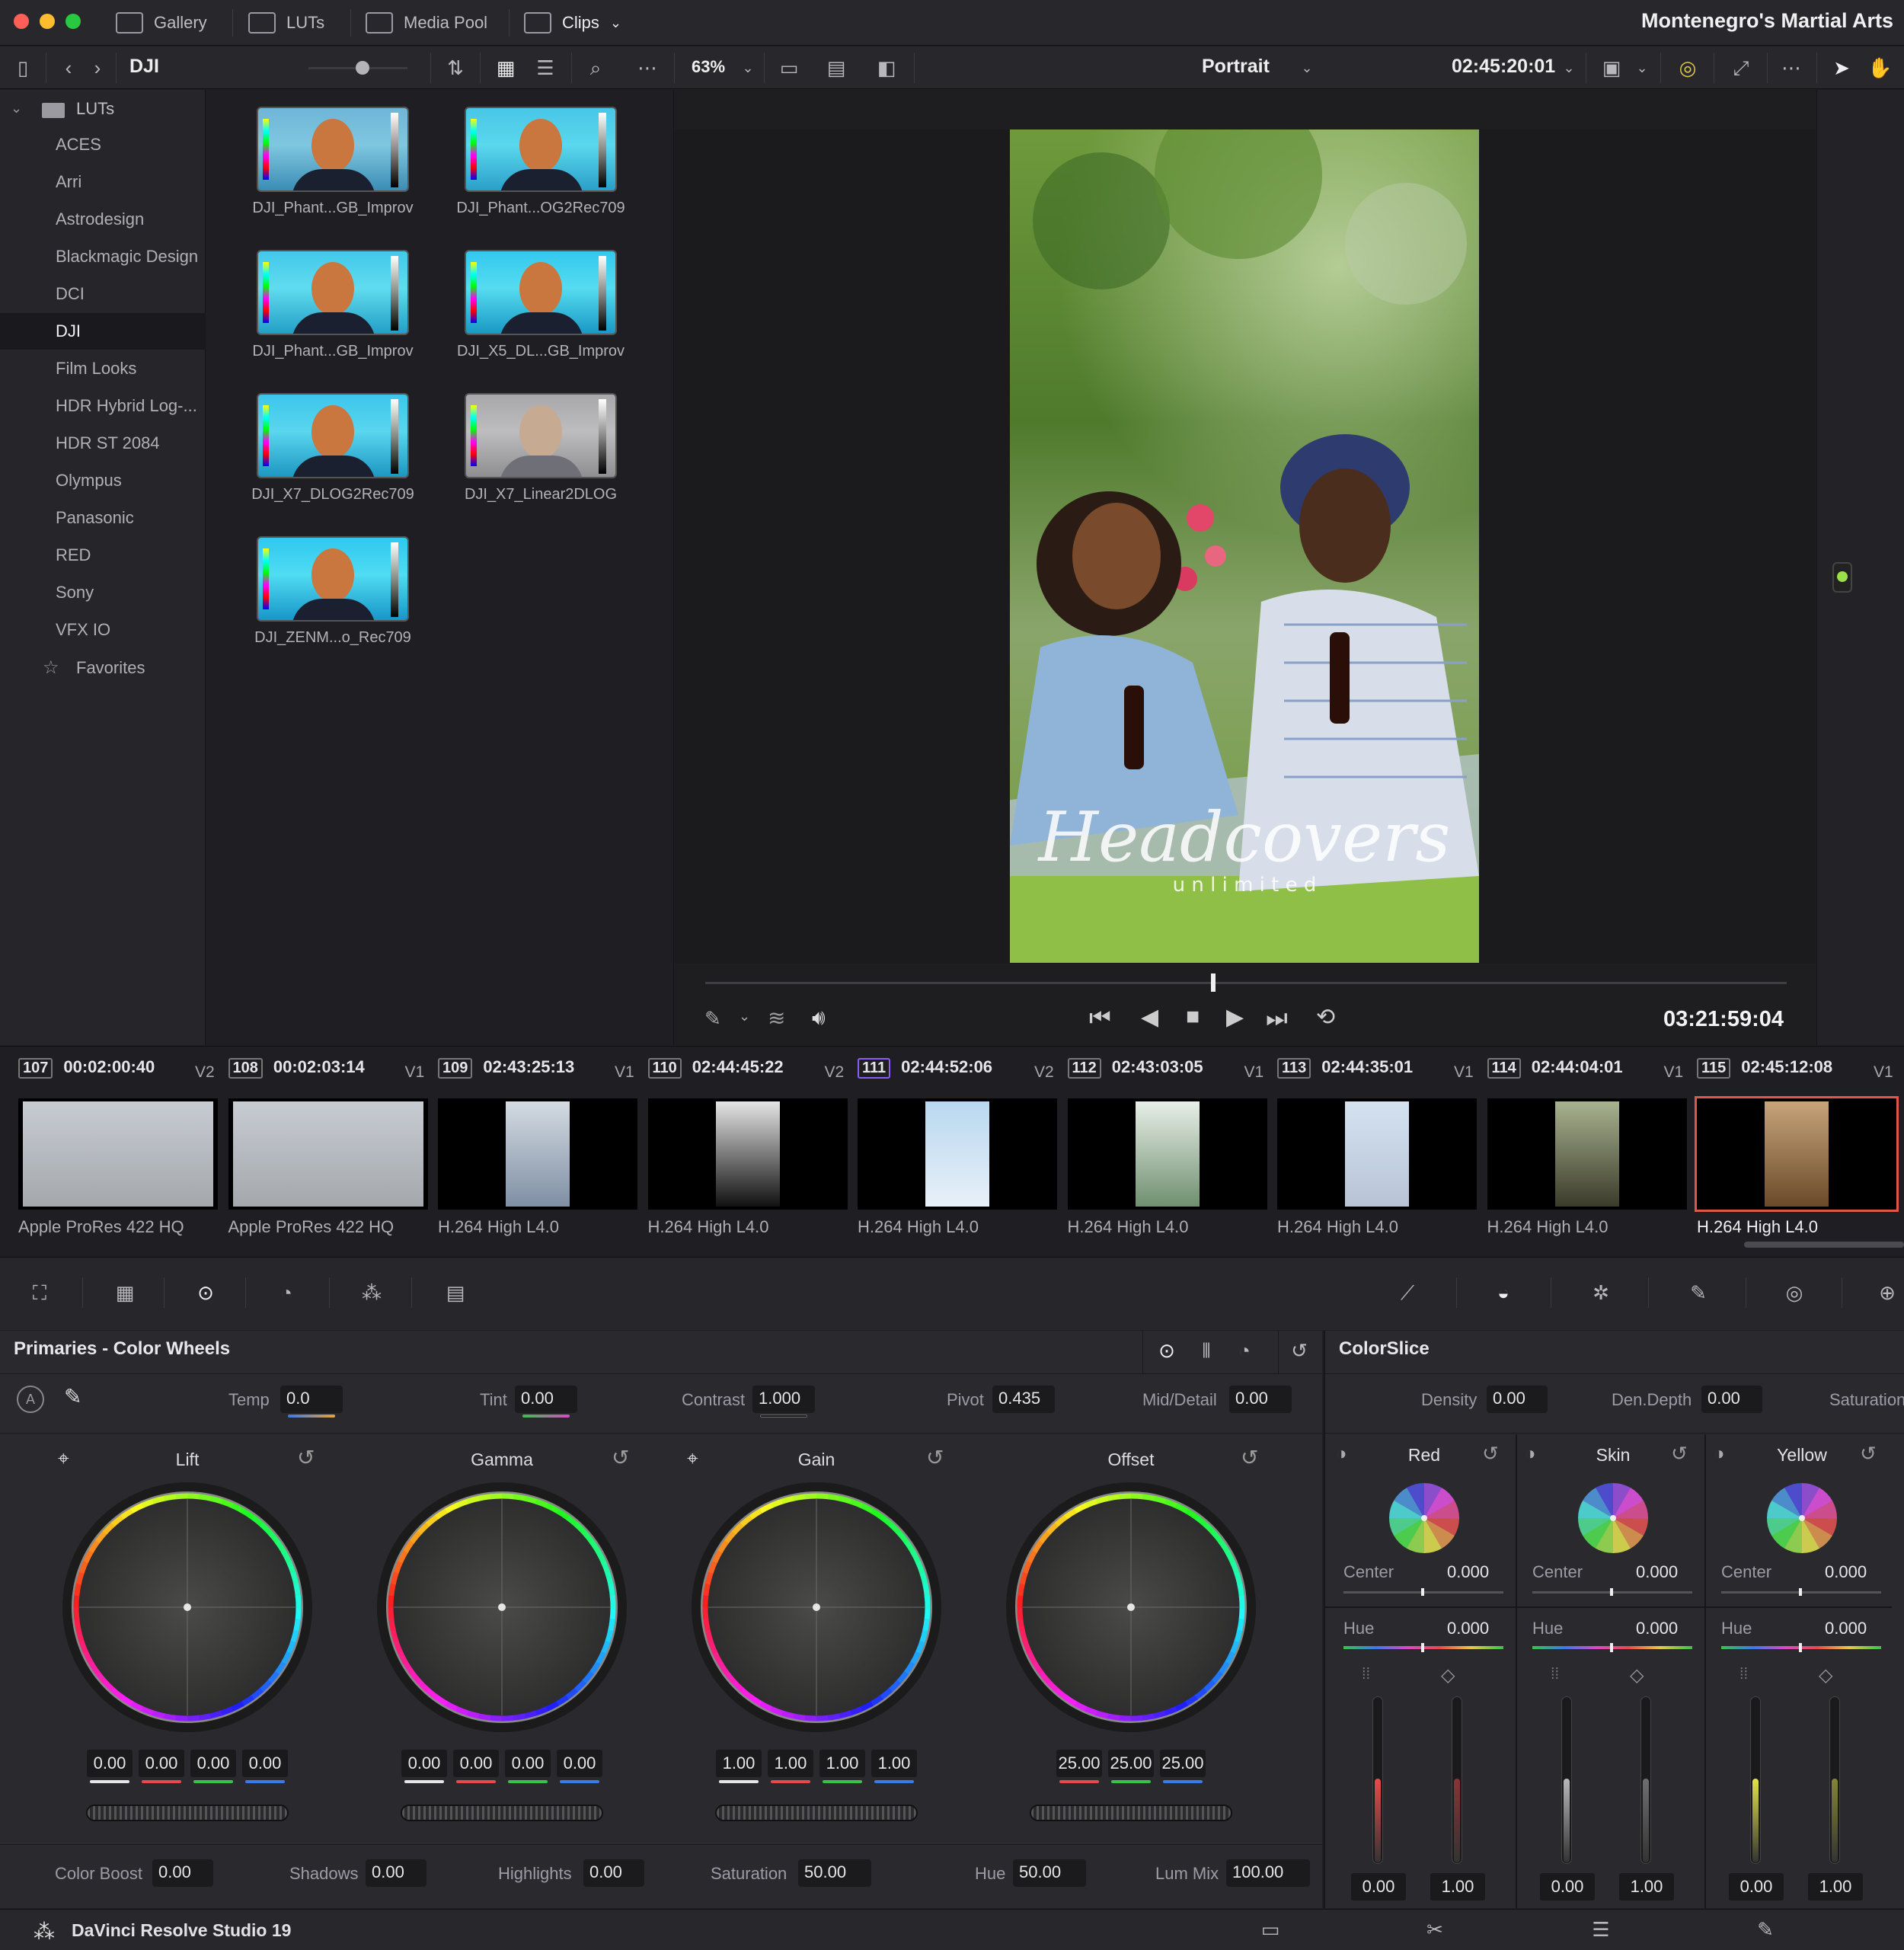 This screenshot has height=1950, width=1904. Describe the element at coordinates (1268, 1873) in the screenshot. I see `lum-mix-input: 100.00` at that location.